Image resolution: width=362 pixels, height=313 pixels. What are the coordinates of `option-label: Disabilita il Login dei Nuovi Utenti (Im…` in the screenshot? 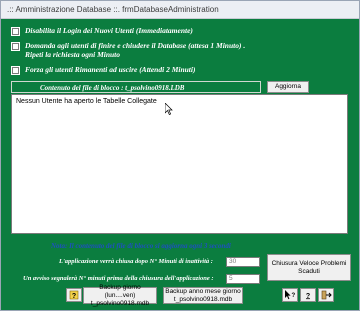 It's located at (109, 30).